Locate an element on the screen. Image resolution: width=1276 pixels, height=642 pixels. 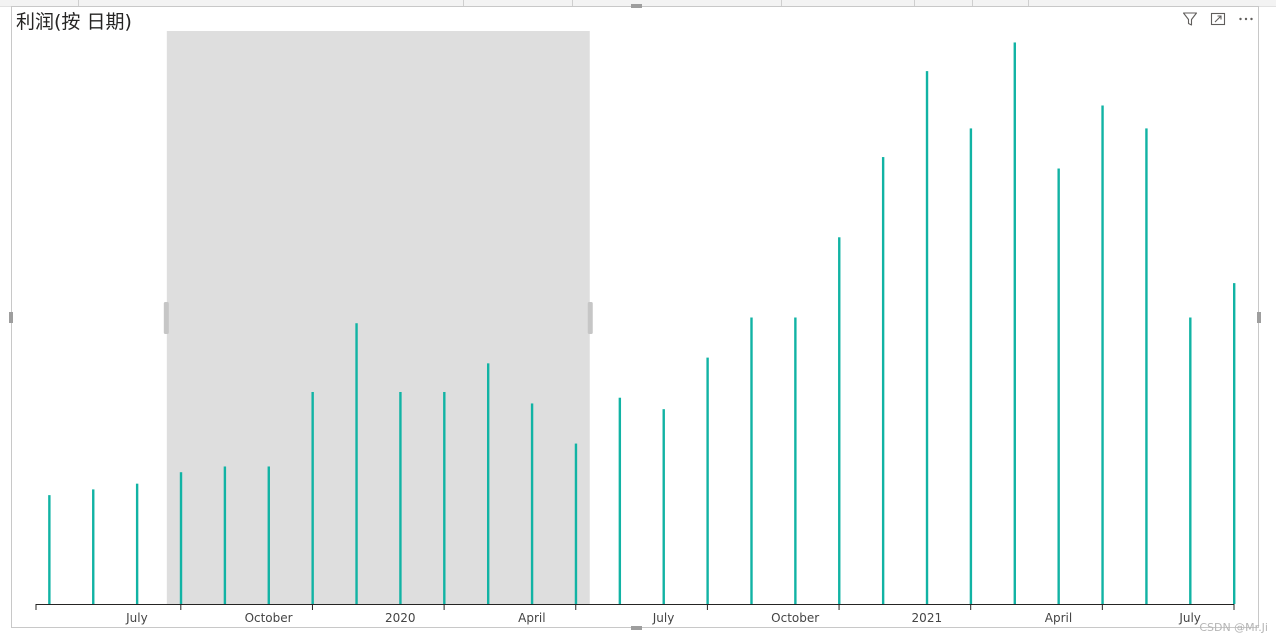
selection-handle-left is located at coordinates (166, 318).